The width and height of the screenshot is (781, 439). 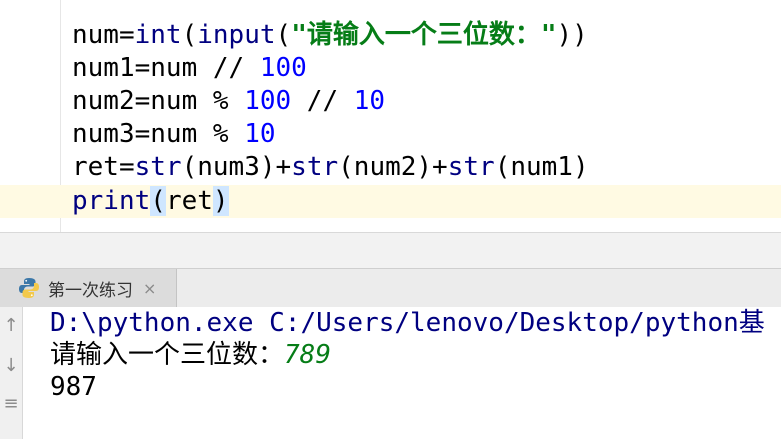 I want to click on code-line-6: print(ret), so click(x=150, y=201).